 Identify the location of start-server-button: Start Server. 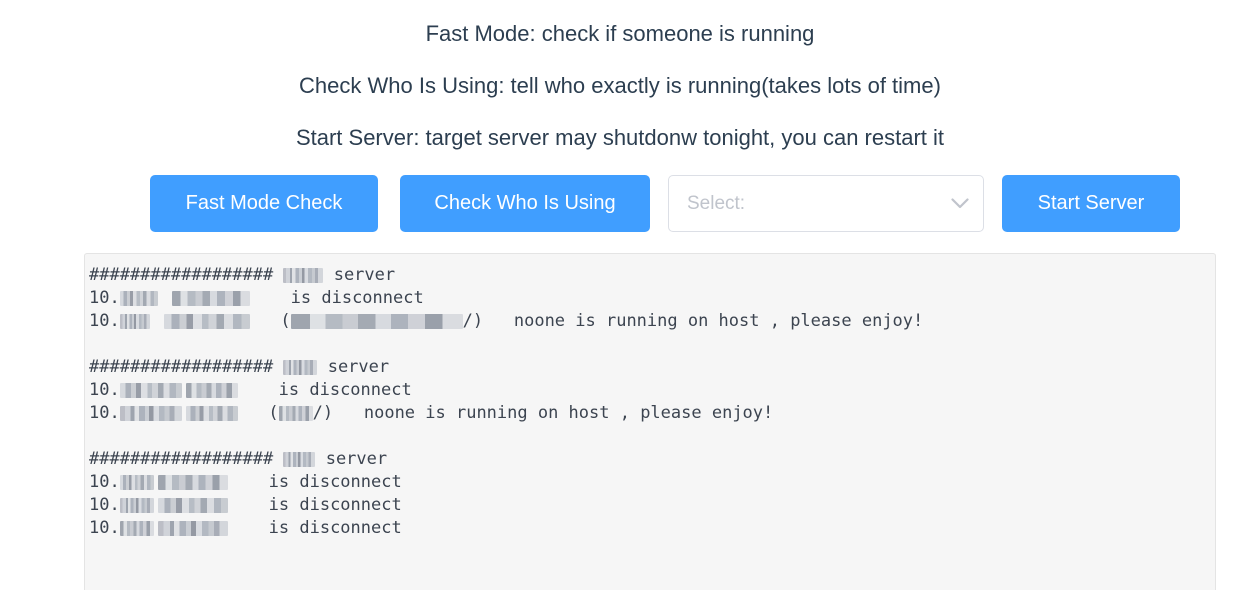
(1091, 203).